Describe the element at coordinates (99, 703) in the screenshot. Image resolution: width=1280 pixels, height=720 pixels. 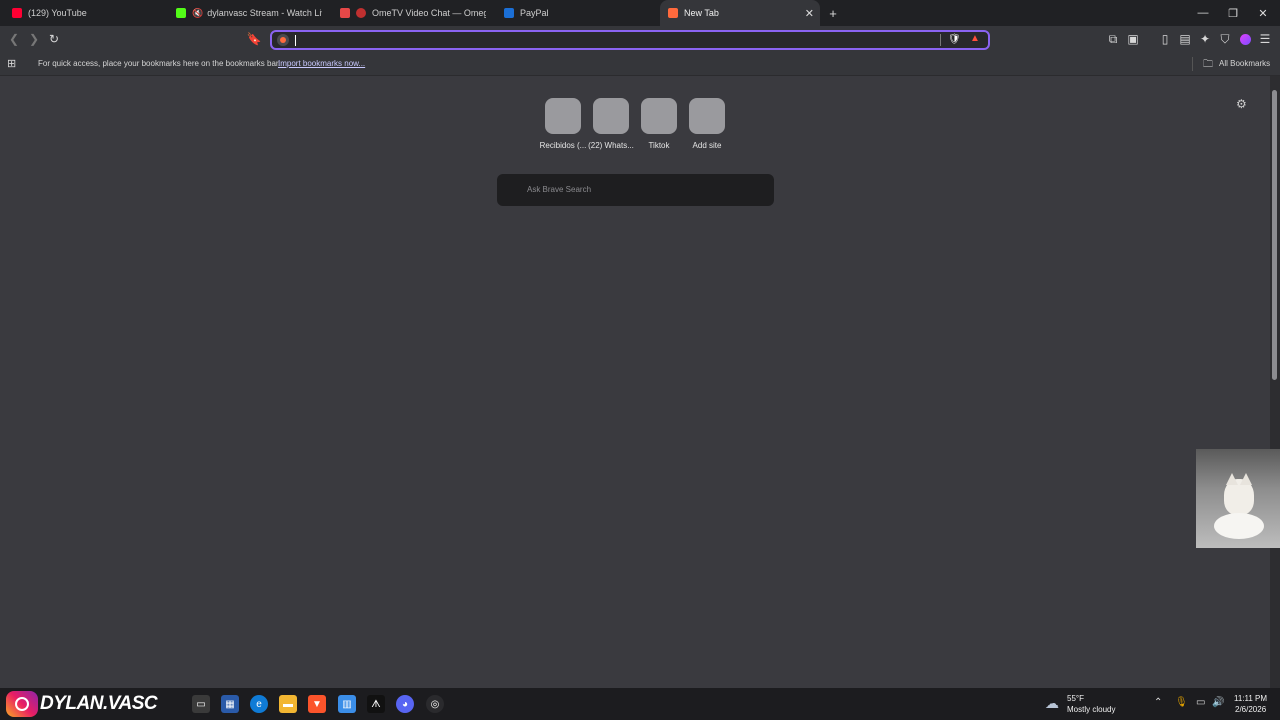
I see `instagram-handle-overlay: DYLAN.VASC` at that location.